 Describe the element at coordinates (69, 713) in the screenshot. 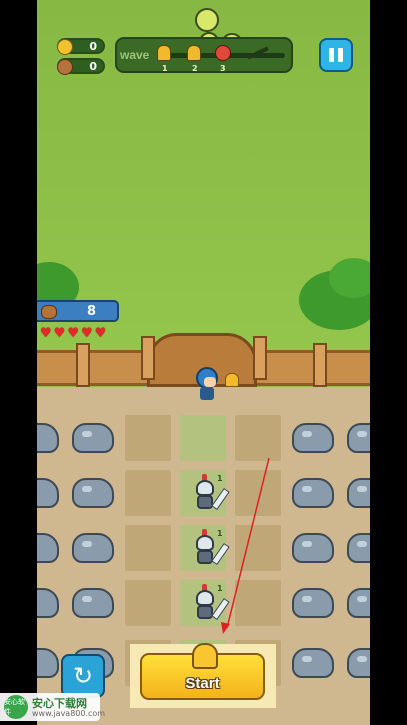

I see `watermark-url: www.java800.com` at that location.